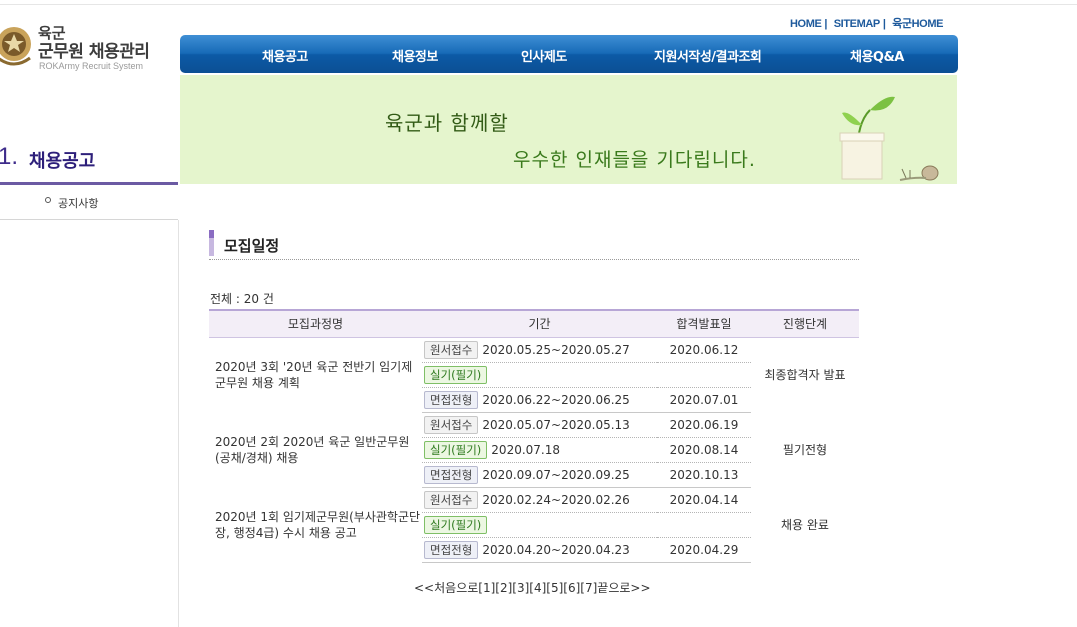  I want to click on sidebar-number: 1., so click(9, 156).